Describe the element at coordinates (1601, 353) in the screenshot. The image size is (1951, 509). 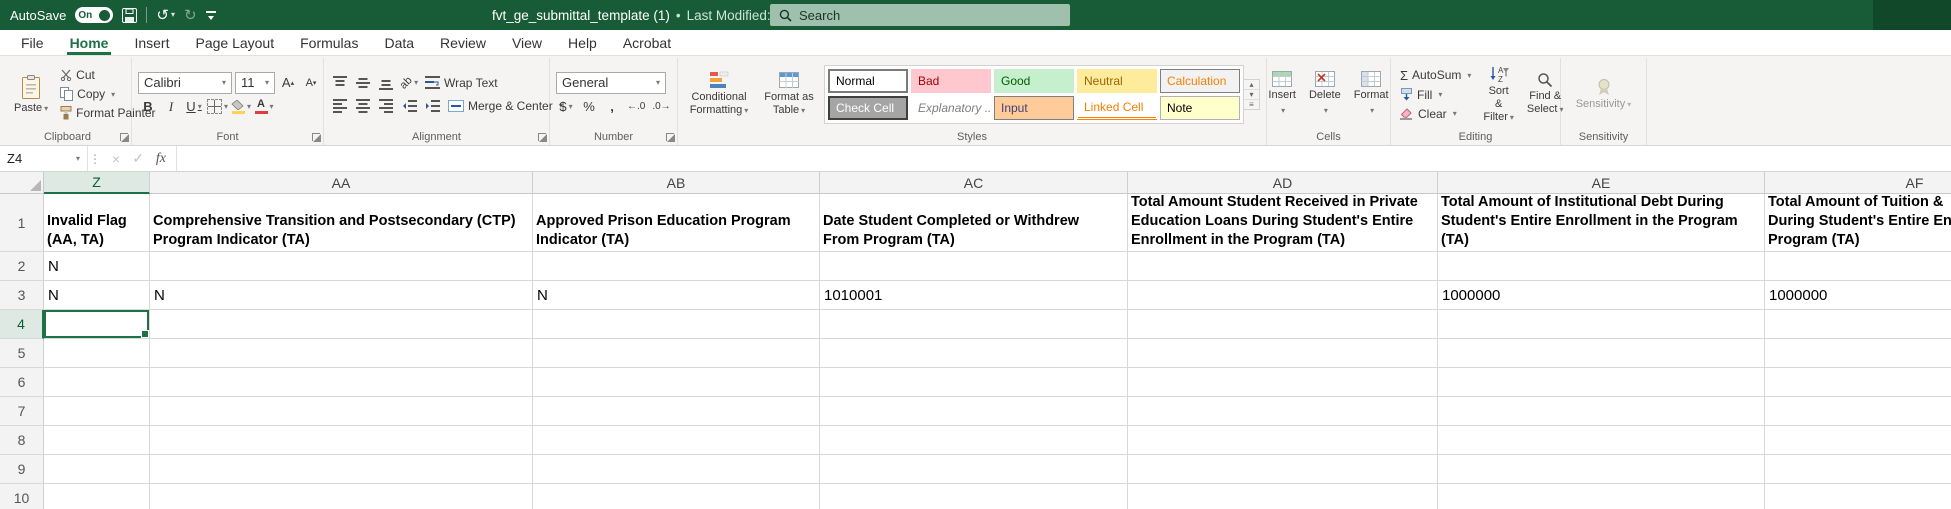
I see `cell-AE5` at that location.